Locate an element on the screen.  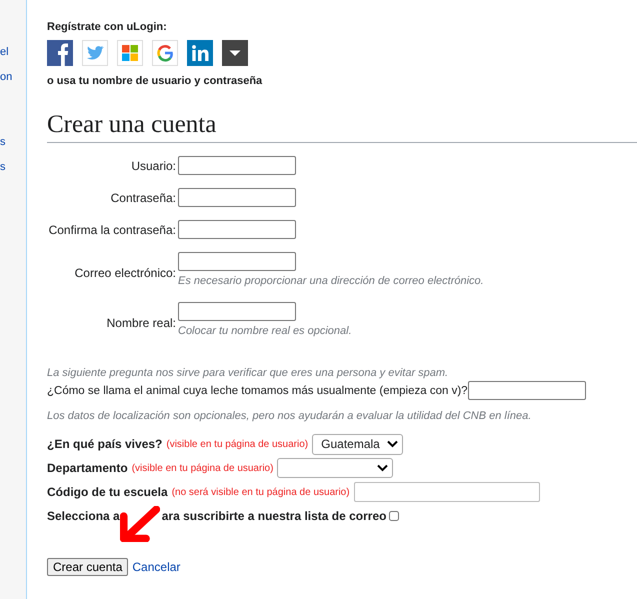
field-label: Código de tu escuela is located at coordinates (107, 492).